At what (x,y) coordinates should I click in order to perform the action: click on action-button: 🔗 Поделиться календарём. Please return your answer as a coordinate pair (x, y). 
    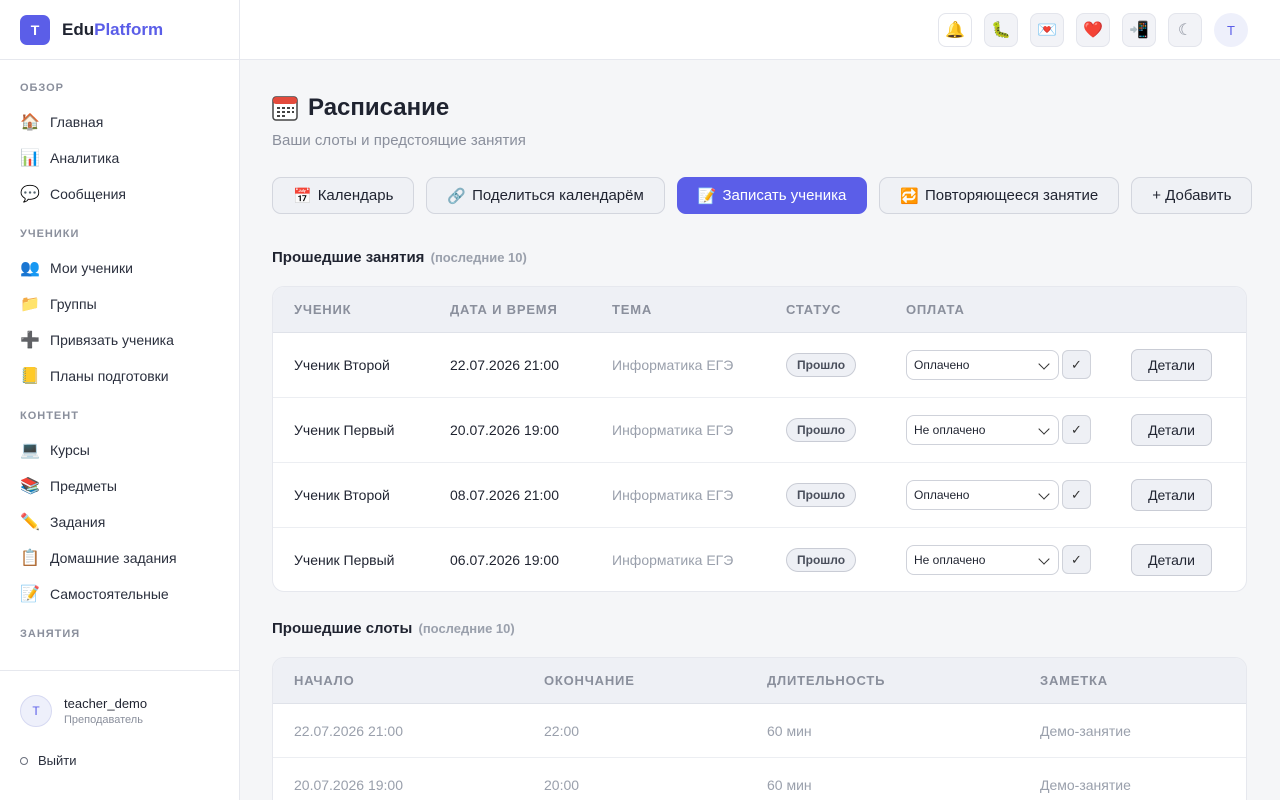
    Looking at the image, I should click on (545, 195).